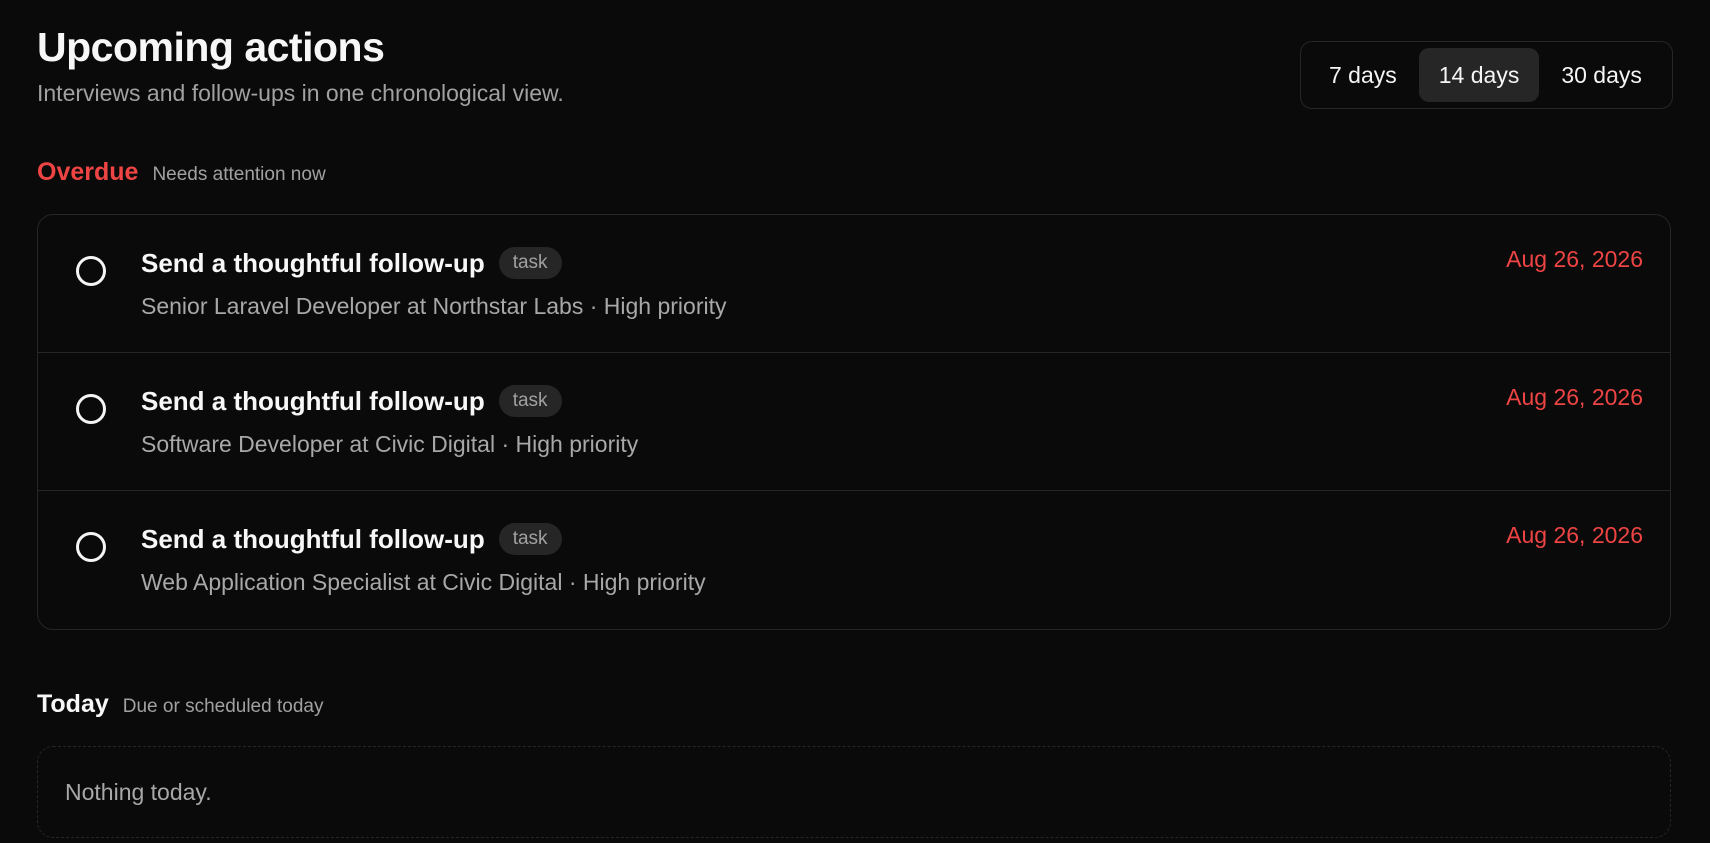 This screenshot has height=843, width=1710. I want to click on today-empty-message: Nothing today., so click(138, 792).